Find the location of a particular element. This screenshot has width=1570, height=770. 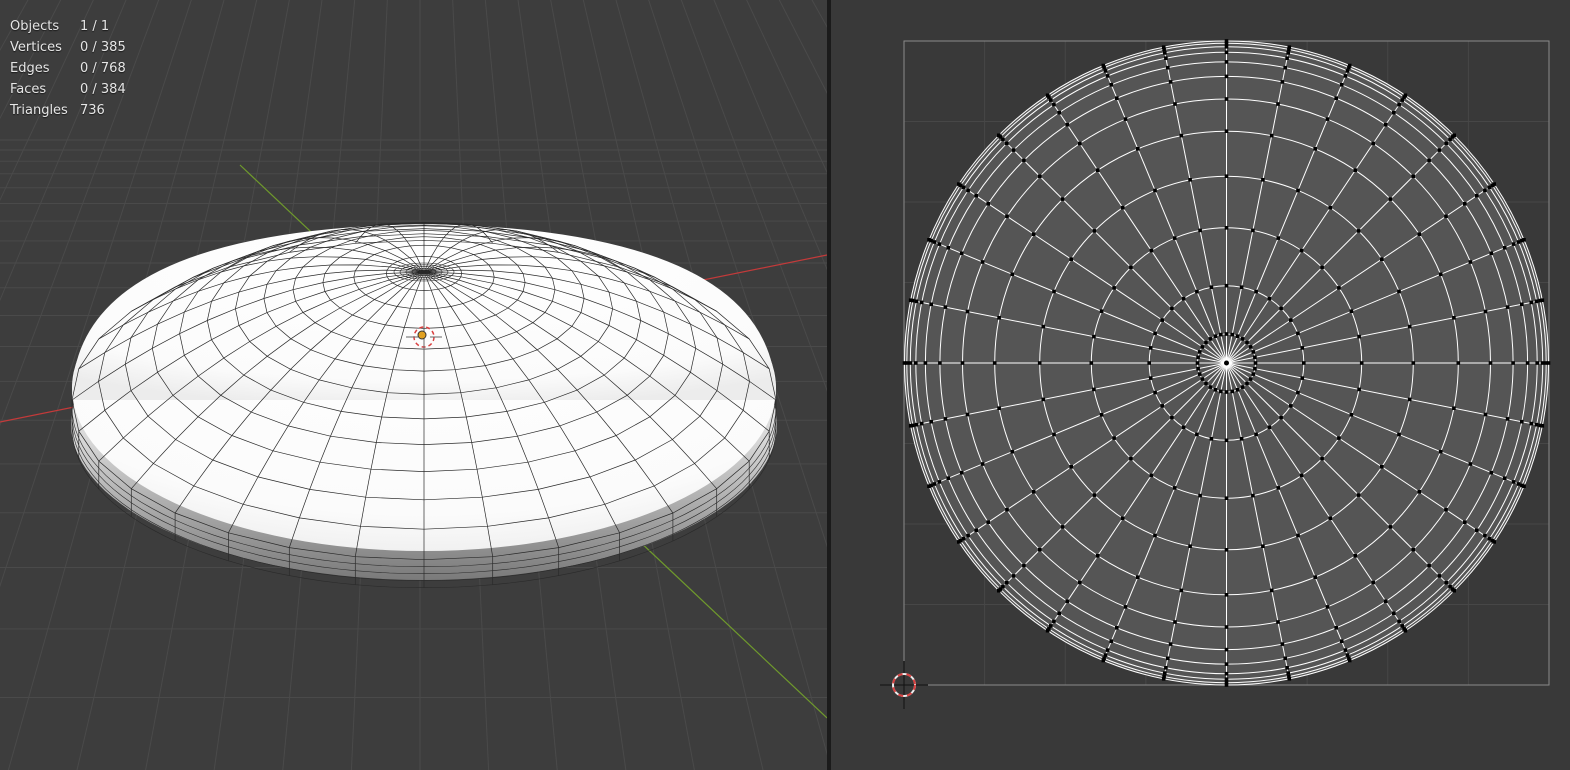

stat-edges: Edges 0 / 768 is located at coordinates (68, 68).